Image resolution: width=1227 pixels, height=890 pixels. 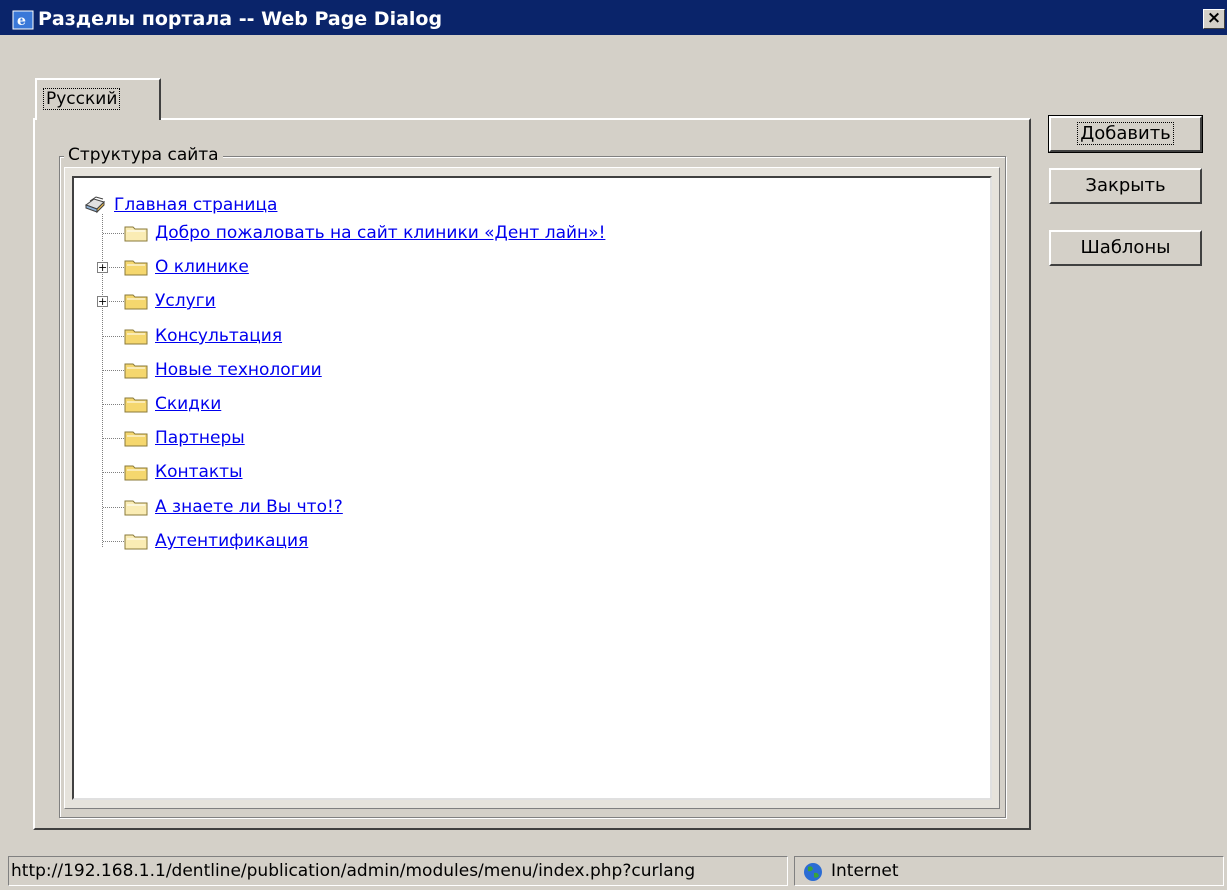 I want to click on add-button: Добавить, so click(x=1125, y=134).